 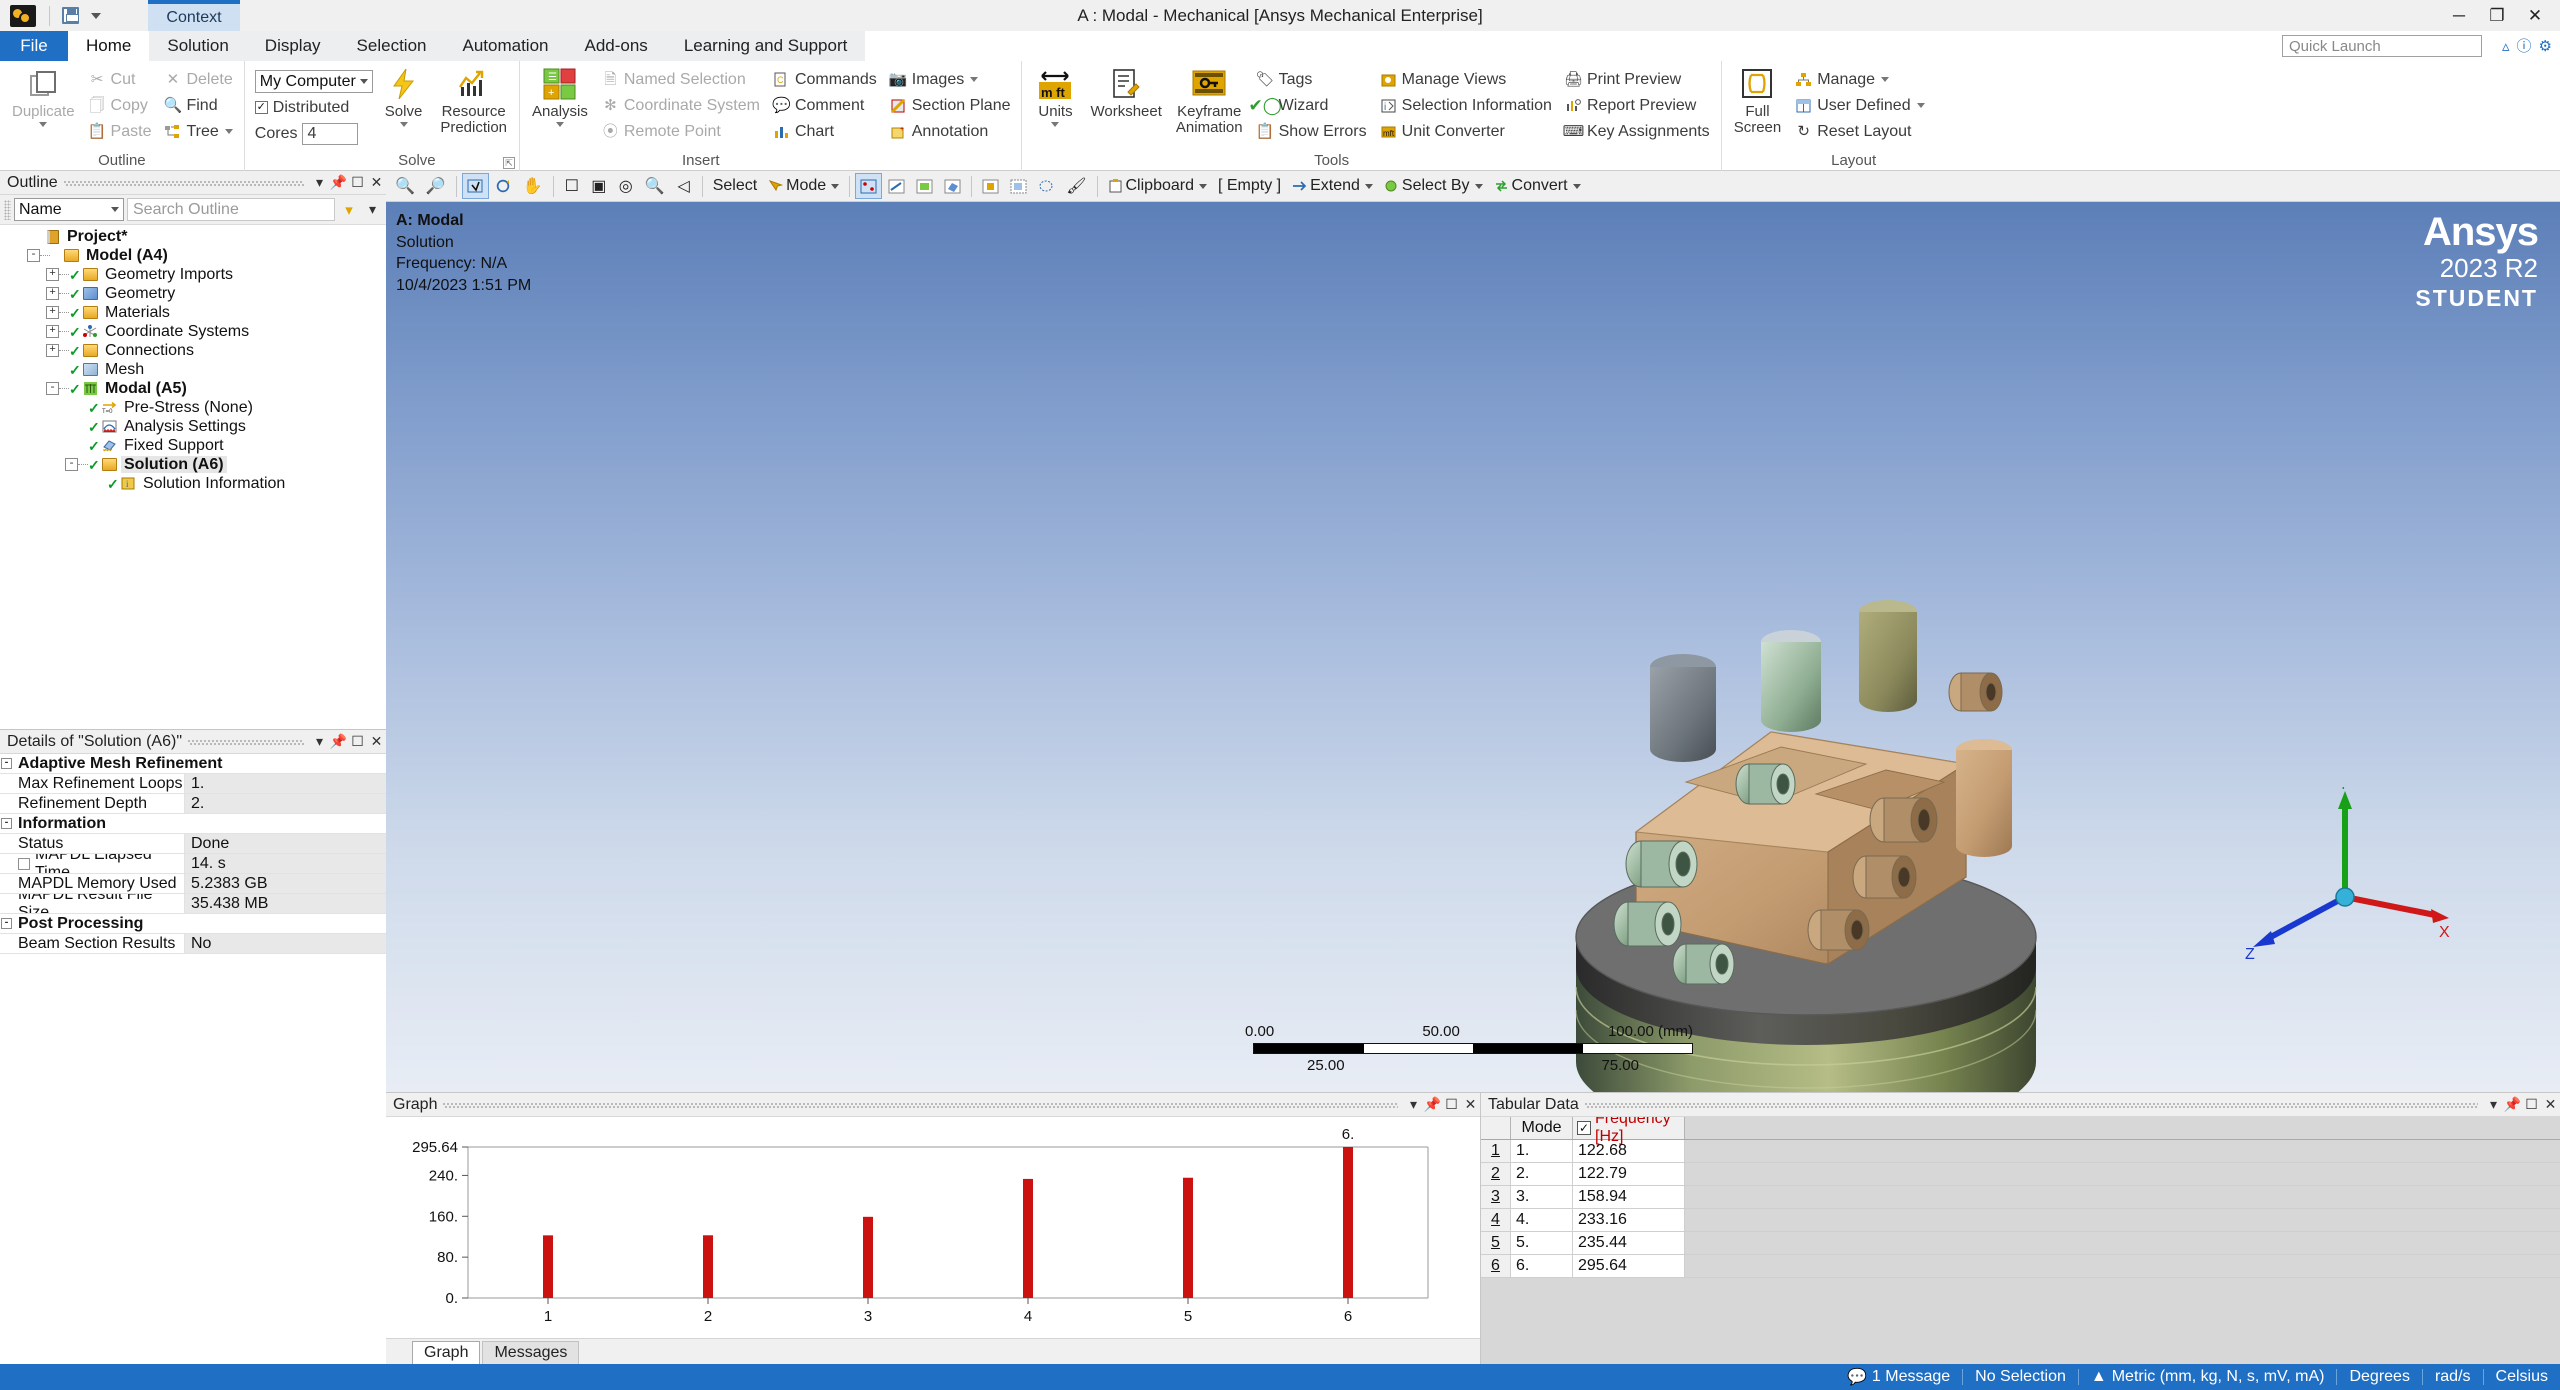 I want to click on details-property-value: 14. s, so click(x=285, y=863).